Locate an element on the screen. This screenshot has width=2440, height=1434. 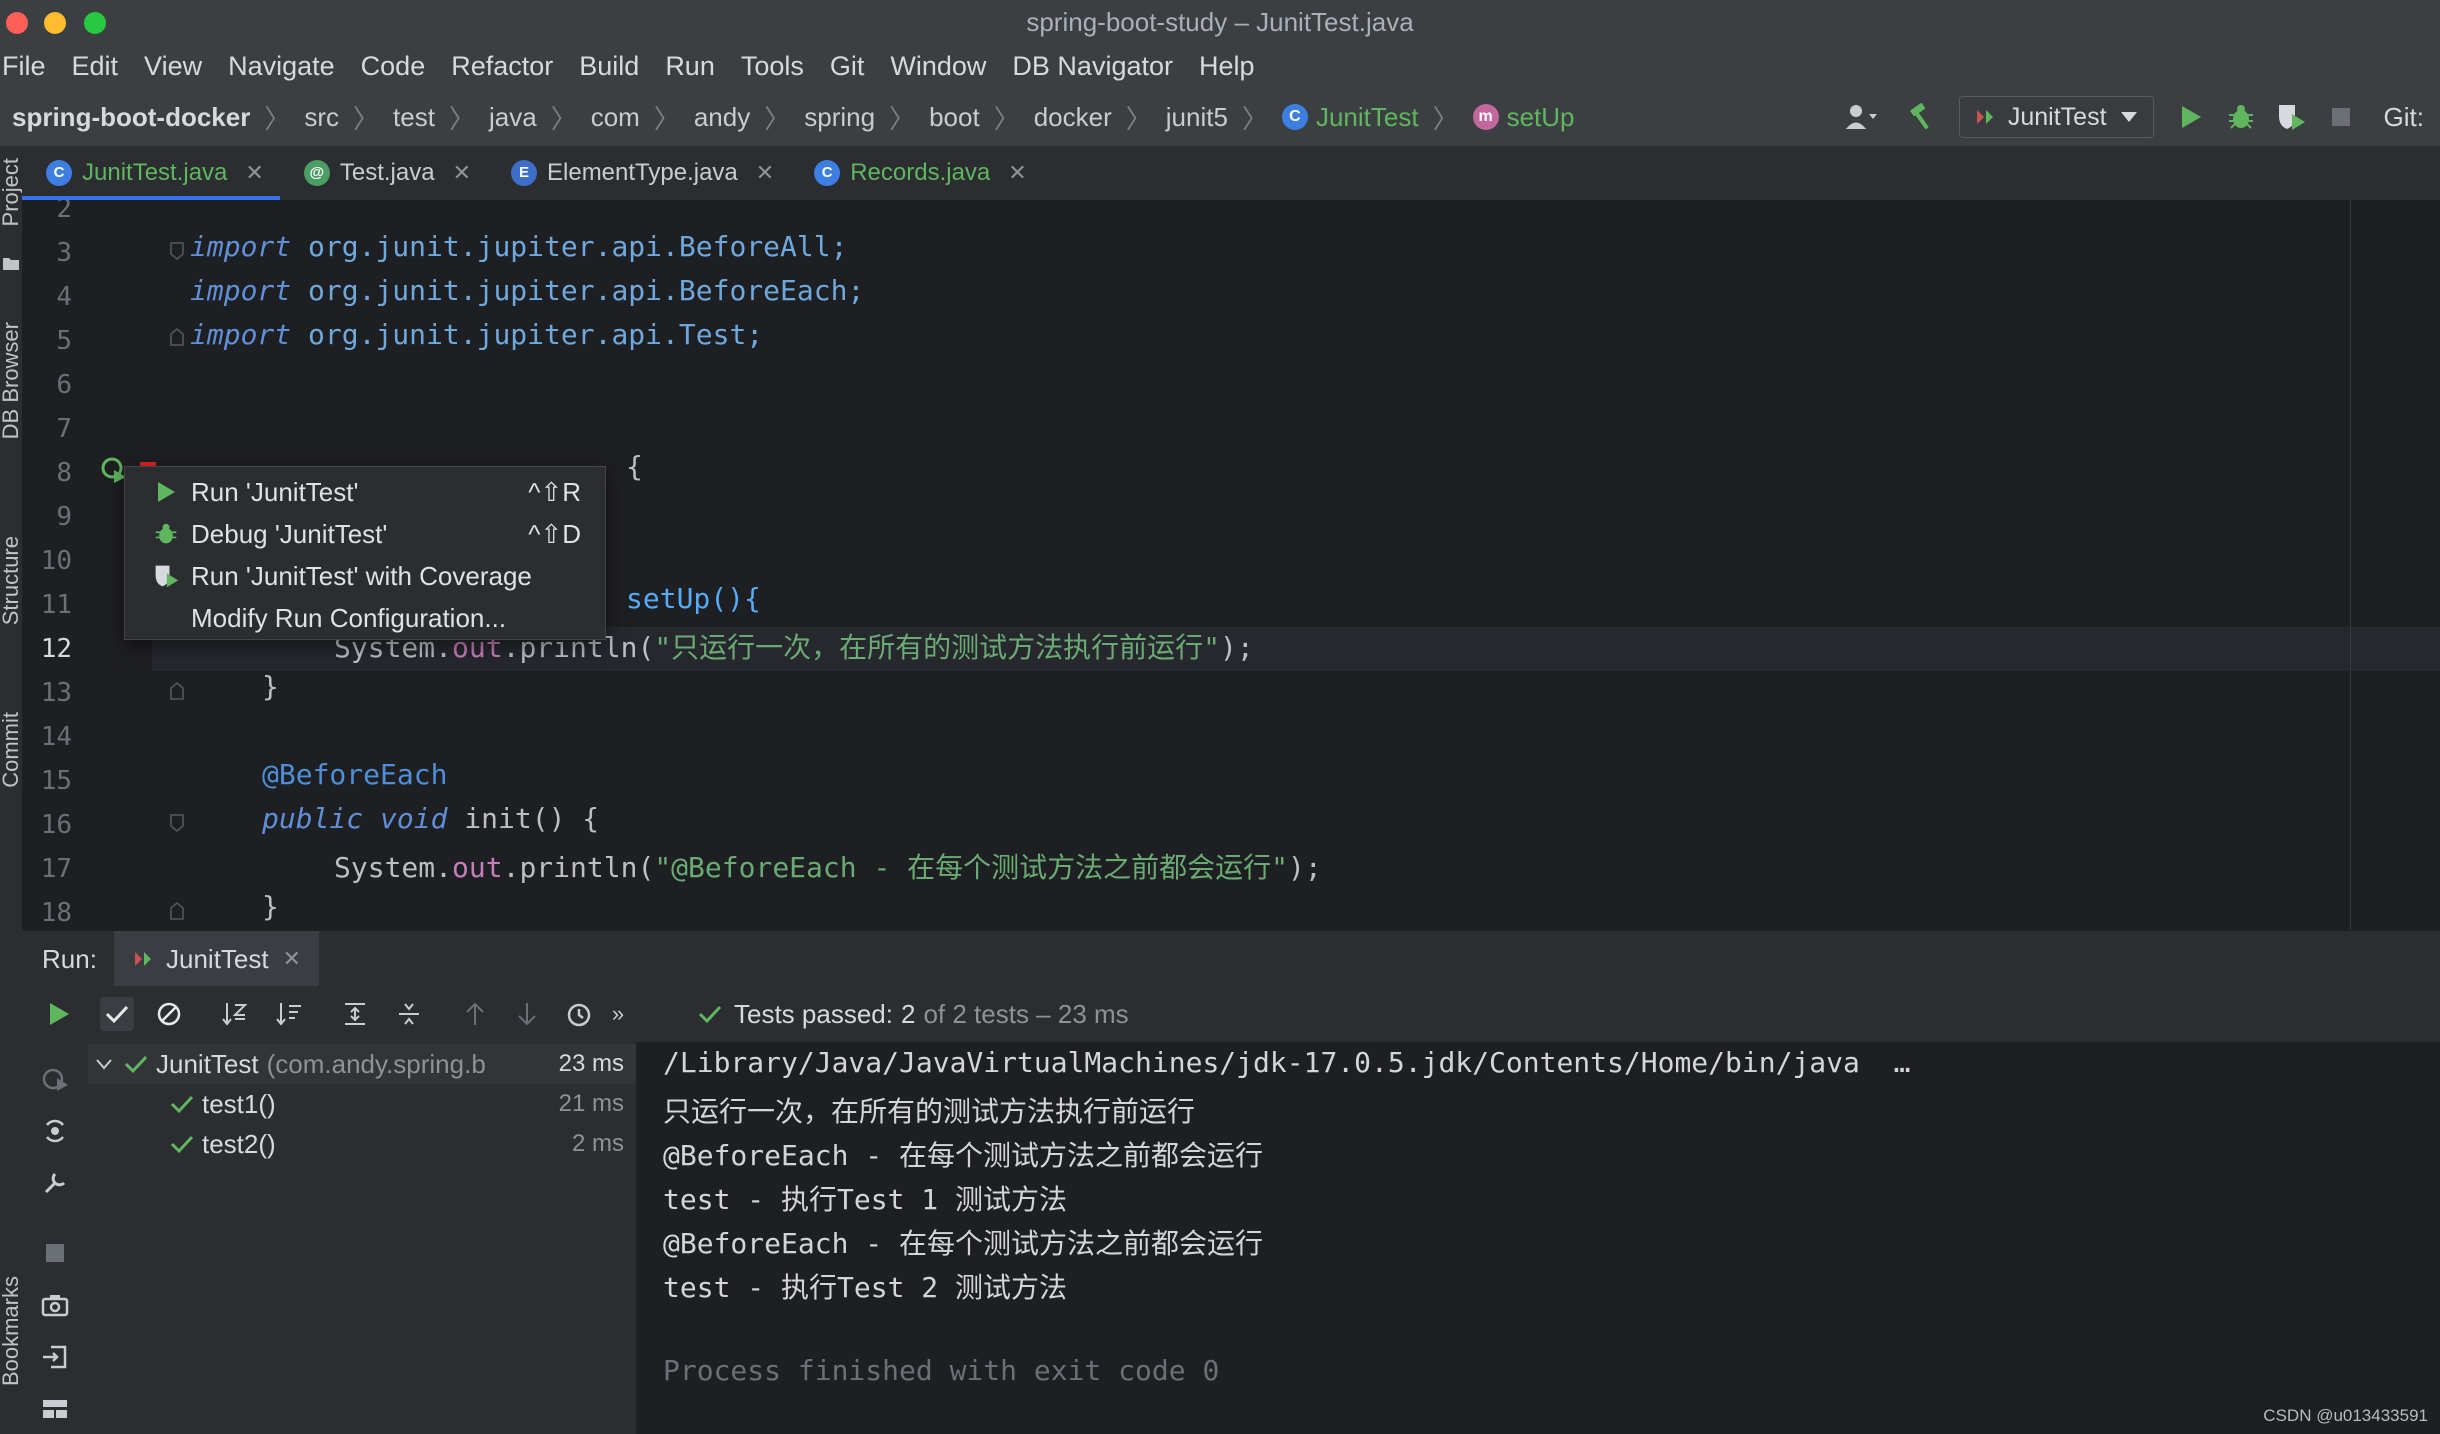
tab-elementtype: E ElementType.java ✕ is located at coordinates (638, 173).